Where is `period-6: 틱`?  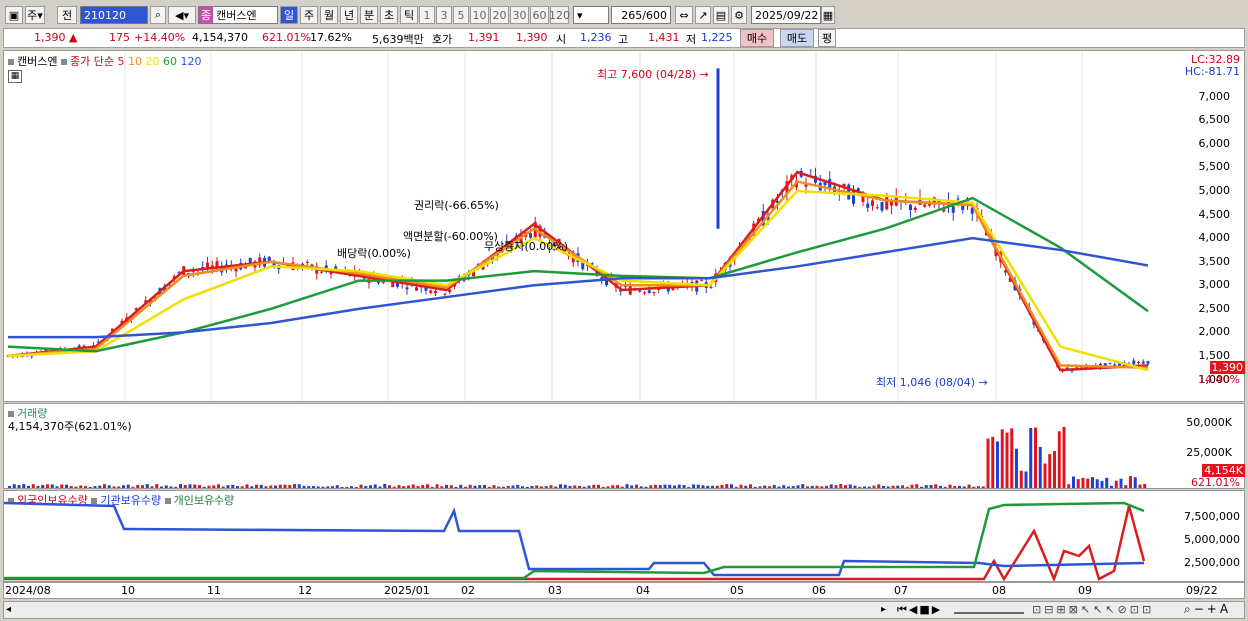 period-6: 틱 is located at coordinates (409, 15).